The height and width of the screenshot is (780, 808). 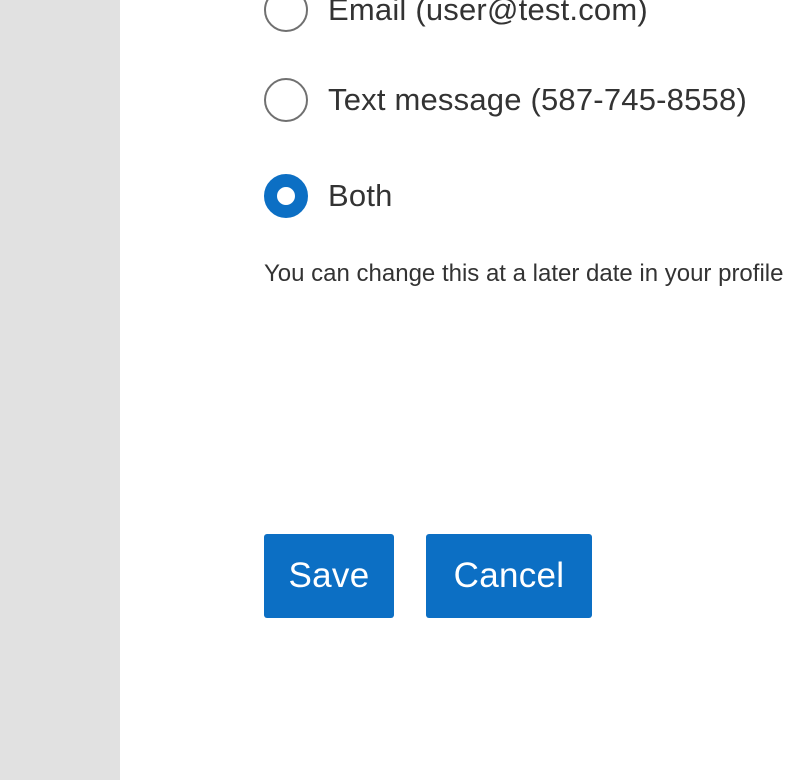 I want to click on radio-label-text-message: Text message (587-745-8558), so click(x=537, y=99).